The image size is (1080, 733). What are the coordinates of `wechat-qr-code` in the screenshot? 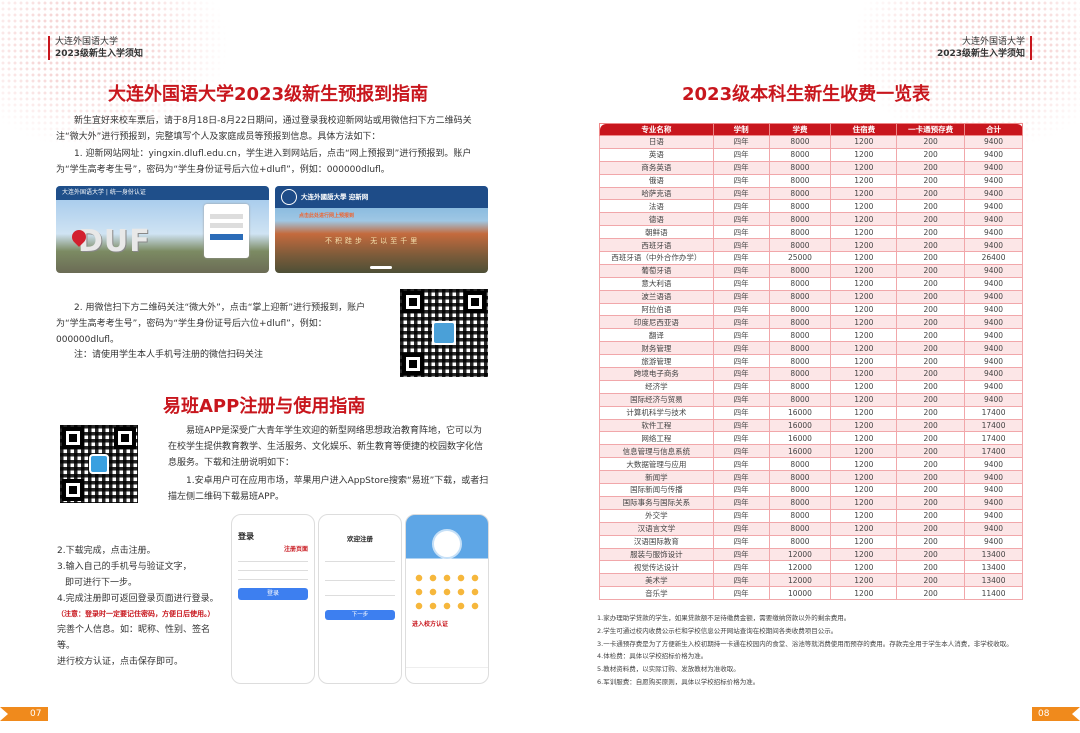 It's located at (444, 333).